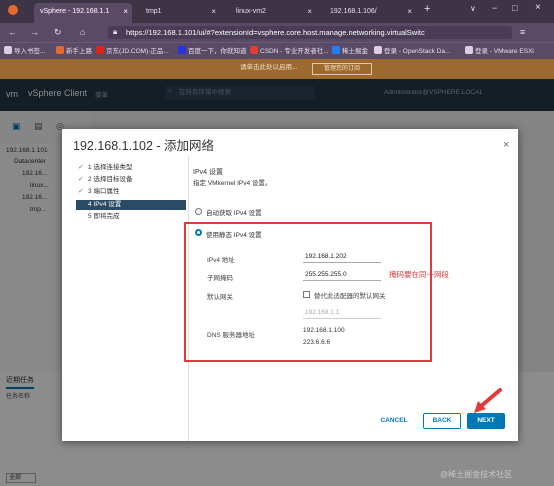 The height and width of the screenshot is (486, 554). Describe the element at coordinates (90, 191) in the screenshot. I see `step-number: 3` at that location.